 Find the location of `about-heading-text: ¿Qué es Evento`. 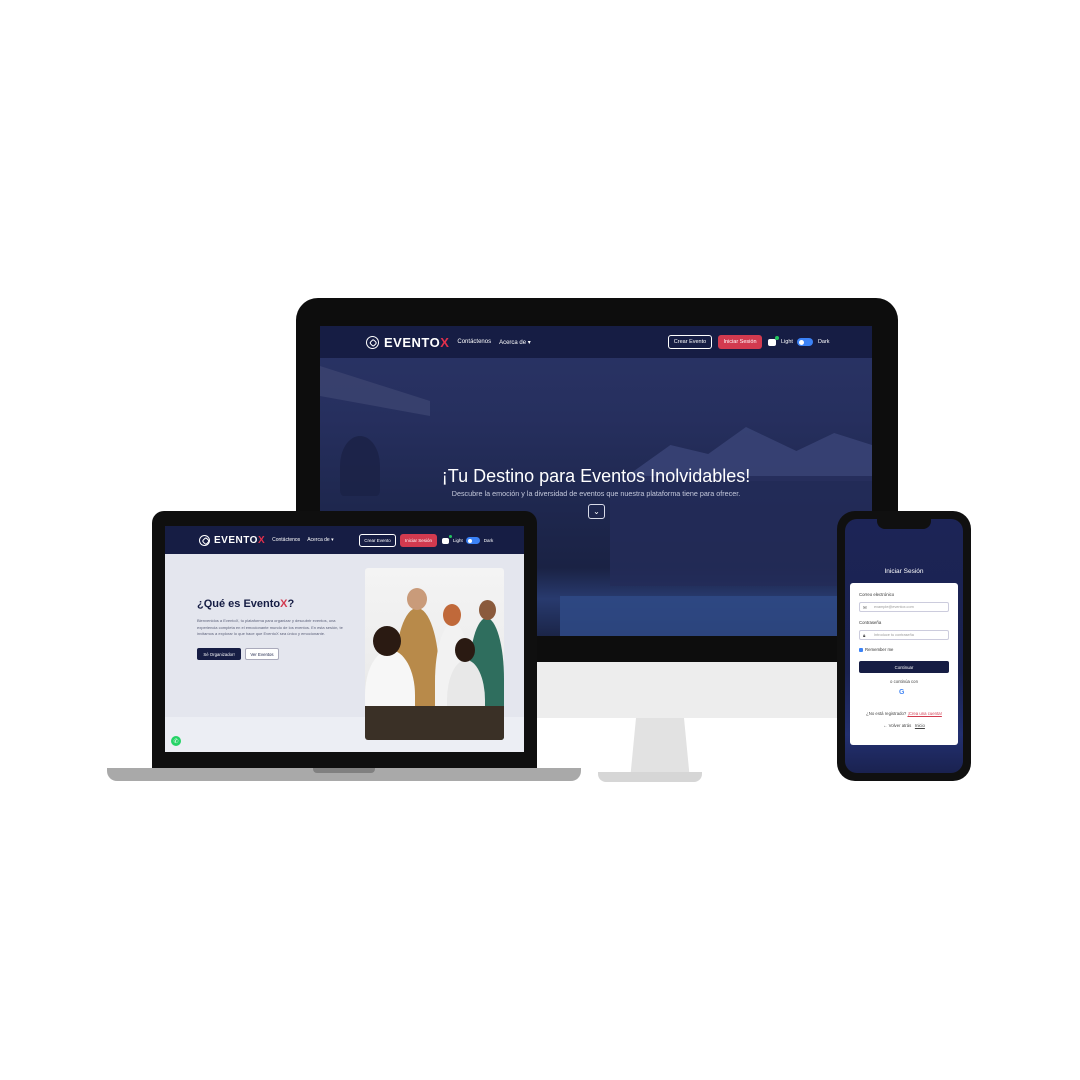

about-heading-text: ¿Qué es Evento is located at coordinates (239, 604).